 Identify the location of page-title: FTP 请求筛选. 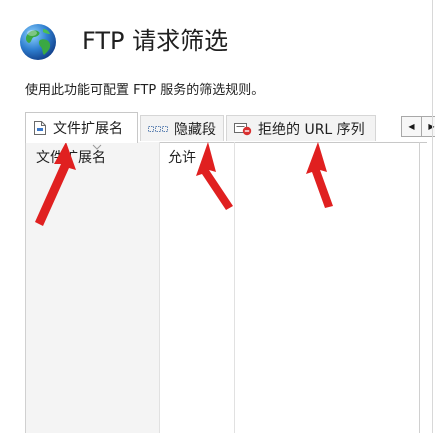
(155, 41).